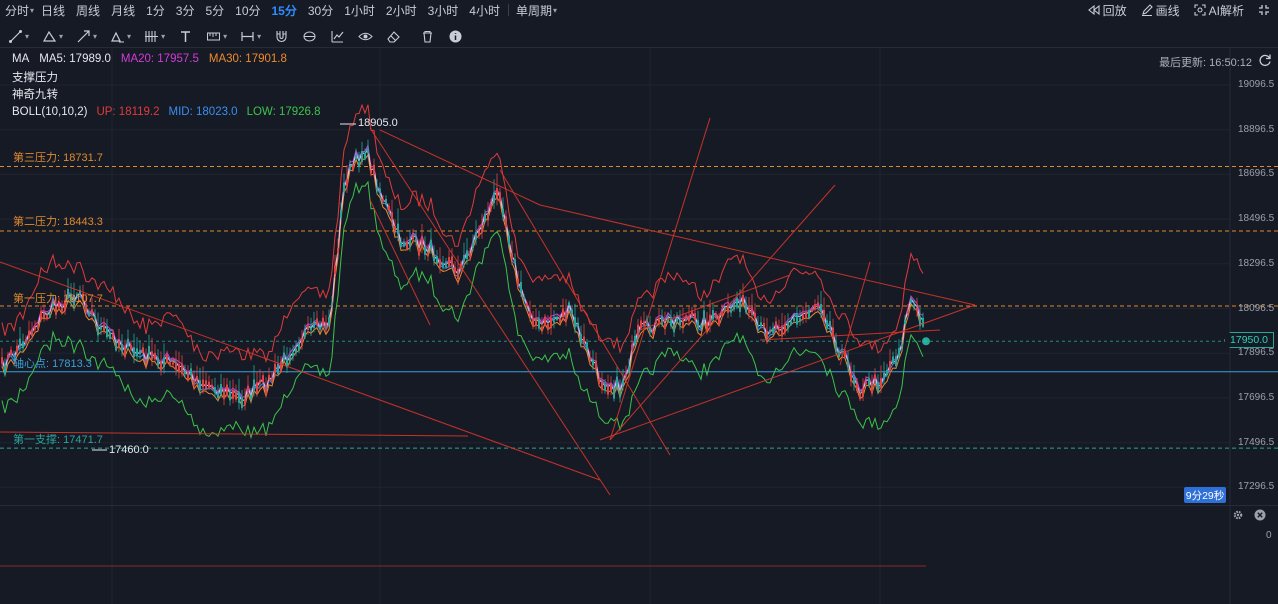  What do you see at coordinates (1256, 129) in the screenshot?
I see `price-axis-label: 18896.5` at bounding box center [1256, 129].